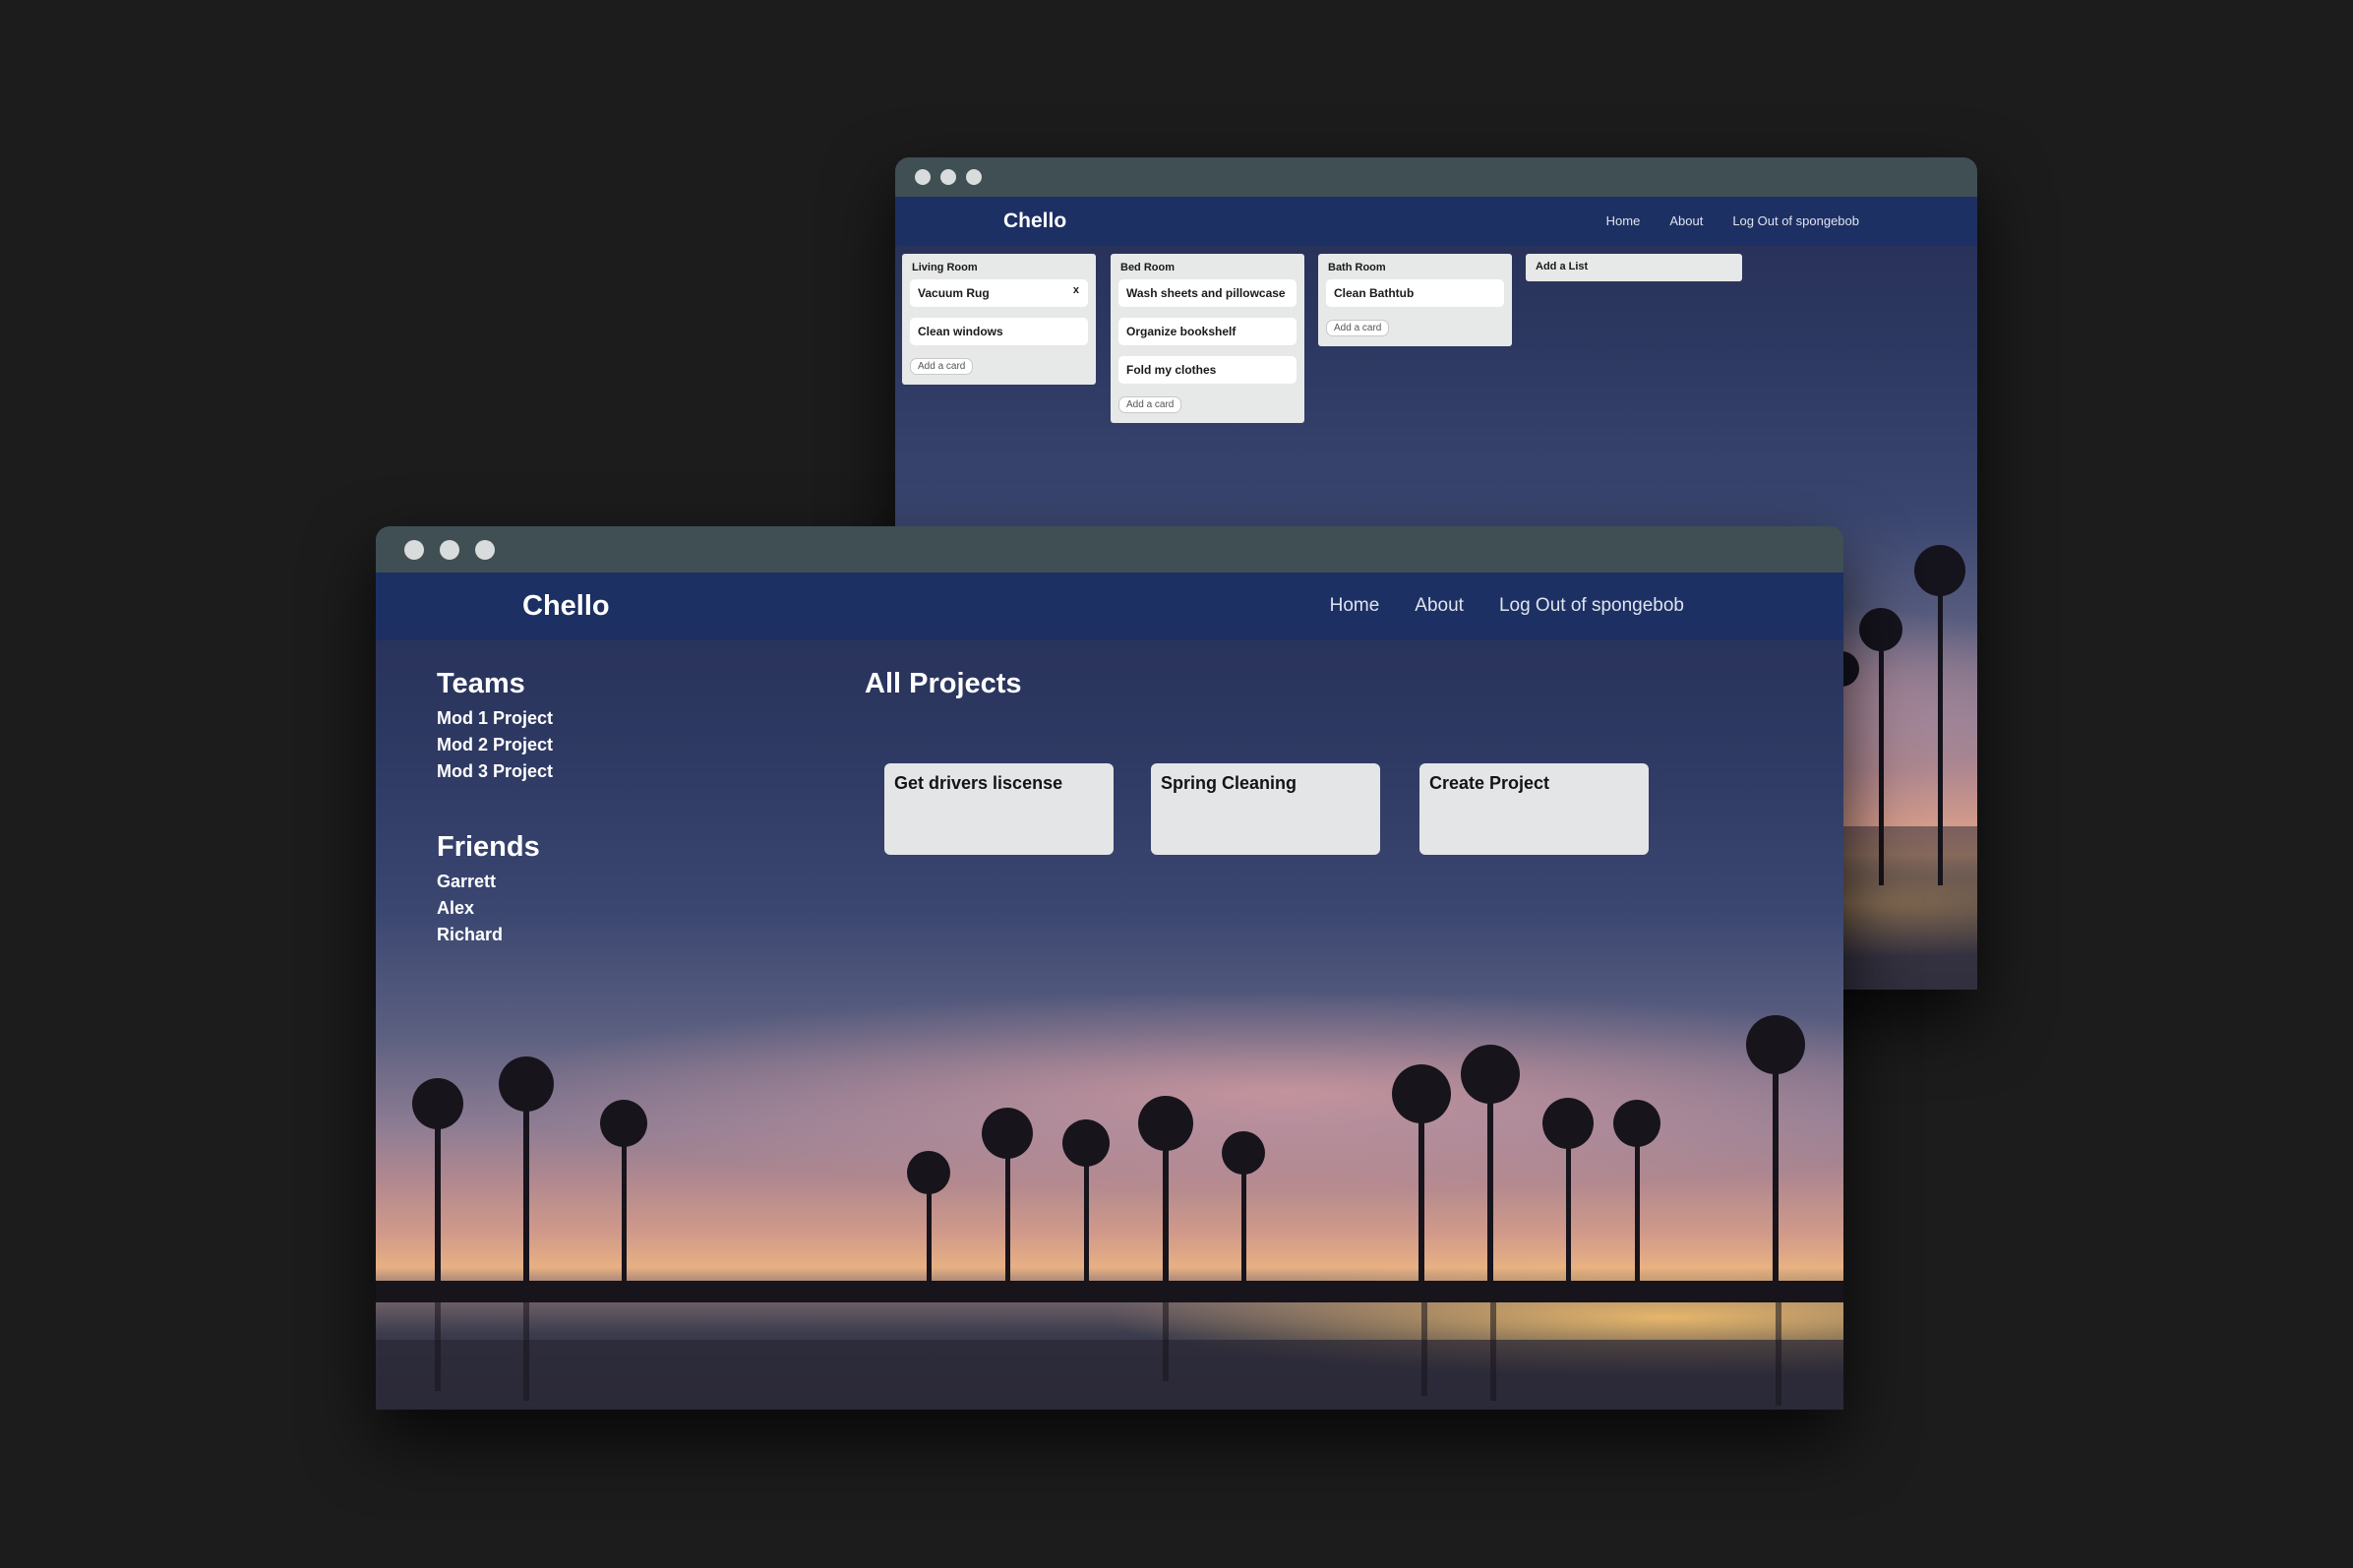  I want to click on list-title: Bed Room, so click(1147, 267).